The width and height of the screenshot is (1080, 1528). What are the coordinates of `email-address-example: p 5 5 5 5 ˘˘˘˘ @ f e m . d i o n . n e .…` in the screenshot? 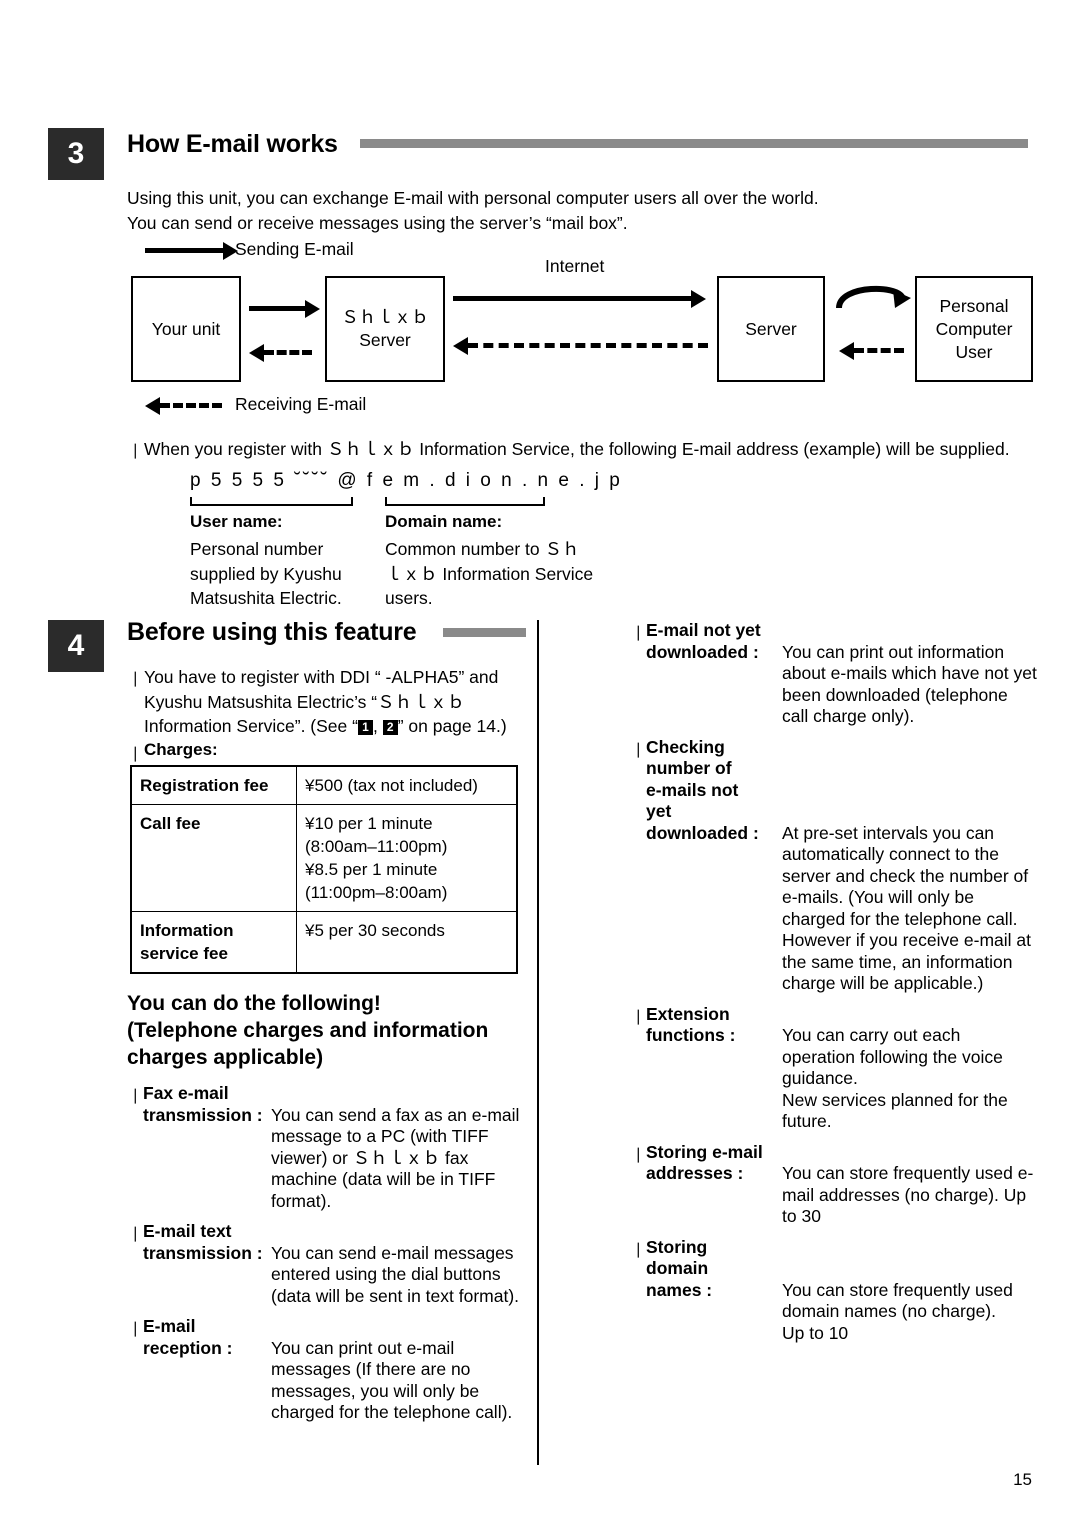 It's located at (406, 480).